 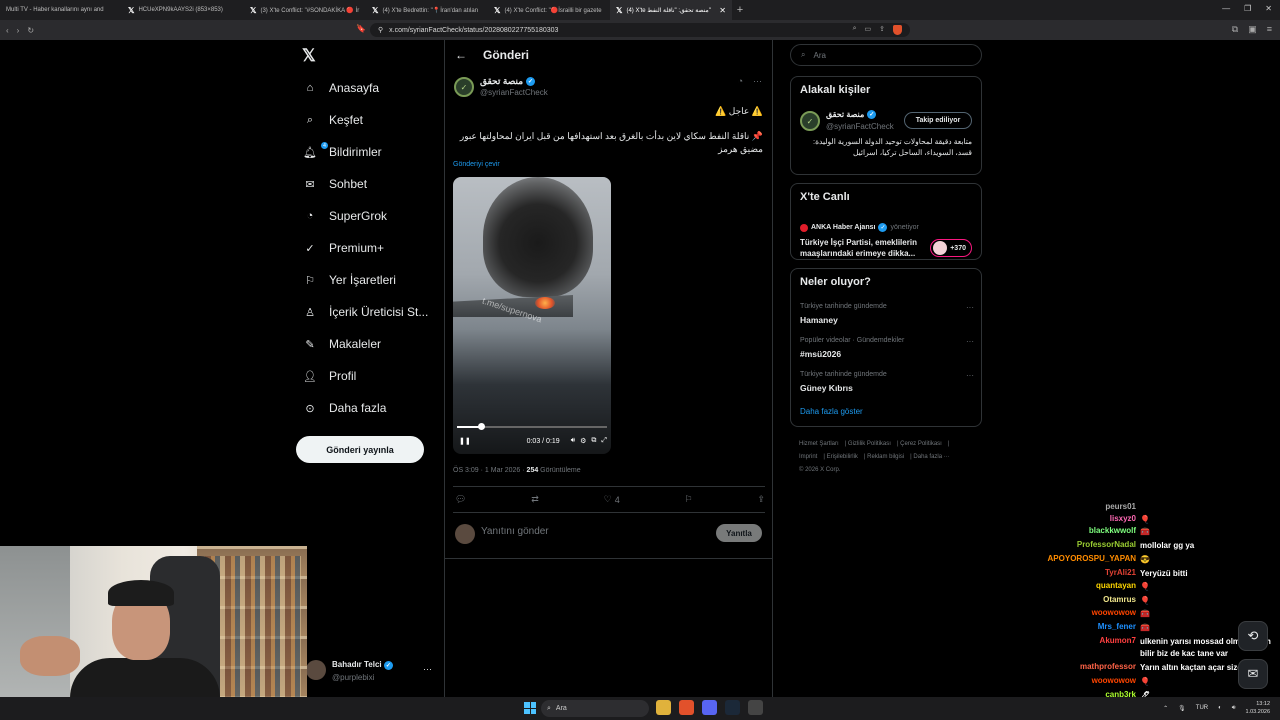 I want to click on sidebar-icon: ▣, so click(x=1252, y=29).